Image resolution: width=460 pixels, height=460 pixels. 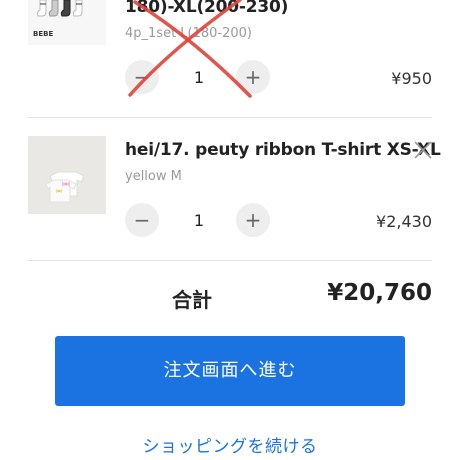 What do you see at coordinates (230, 444) in the screenshot?
I see `continue-shopping-link: ショッピングを続ける` at bounding box center [230, 444].